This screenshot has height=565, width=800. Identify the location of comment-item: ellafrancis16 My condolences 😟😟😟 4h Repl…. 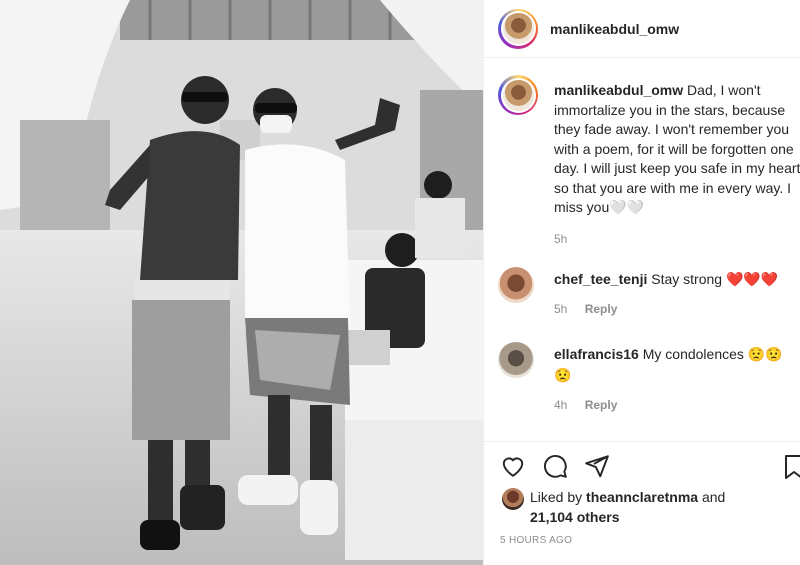
(649, 377).